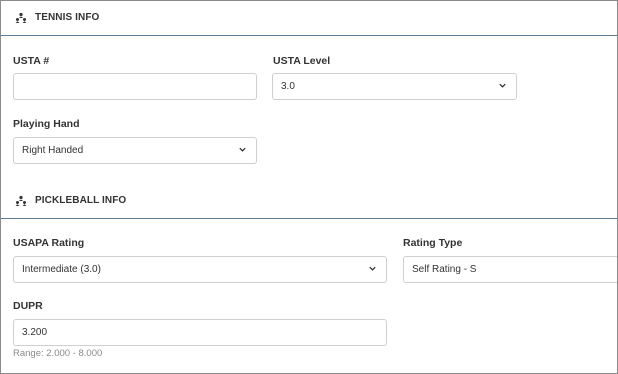 The image size is (618, 374). Describe the element at coordinates (67, 17) in the screenshot. I see `section-title: TENNIS INFO` at that location.